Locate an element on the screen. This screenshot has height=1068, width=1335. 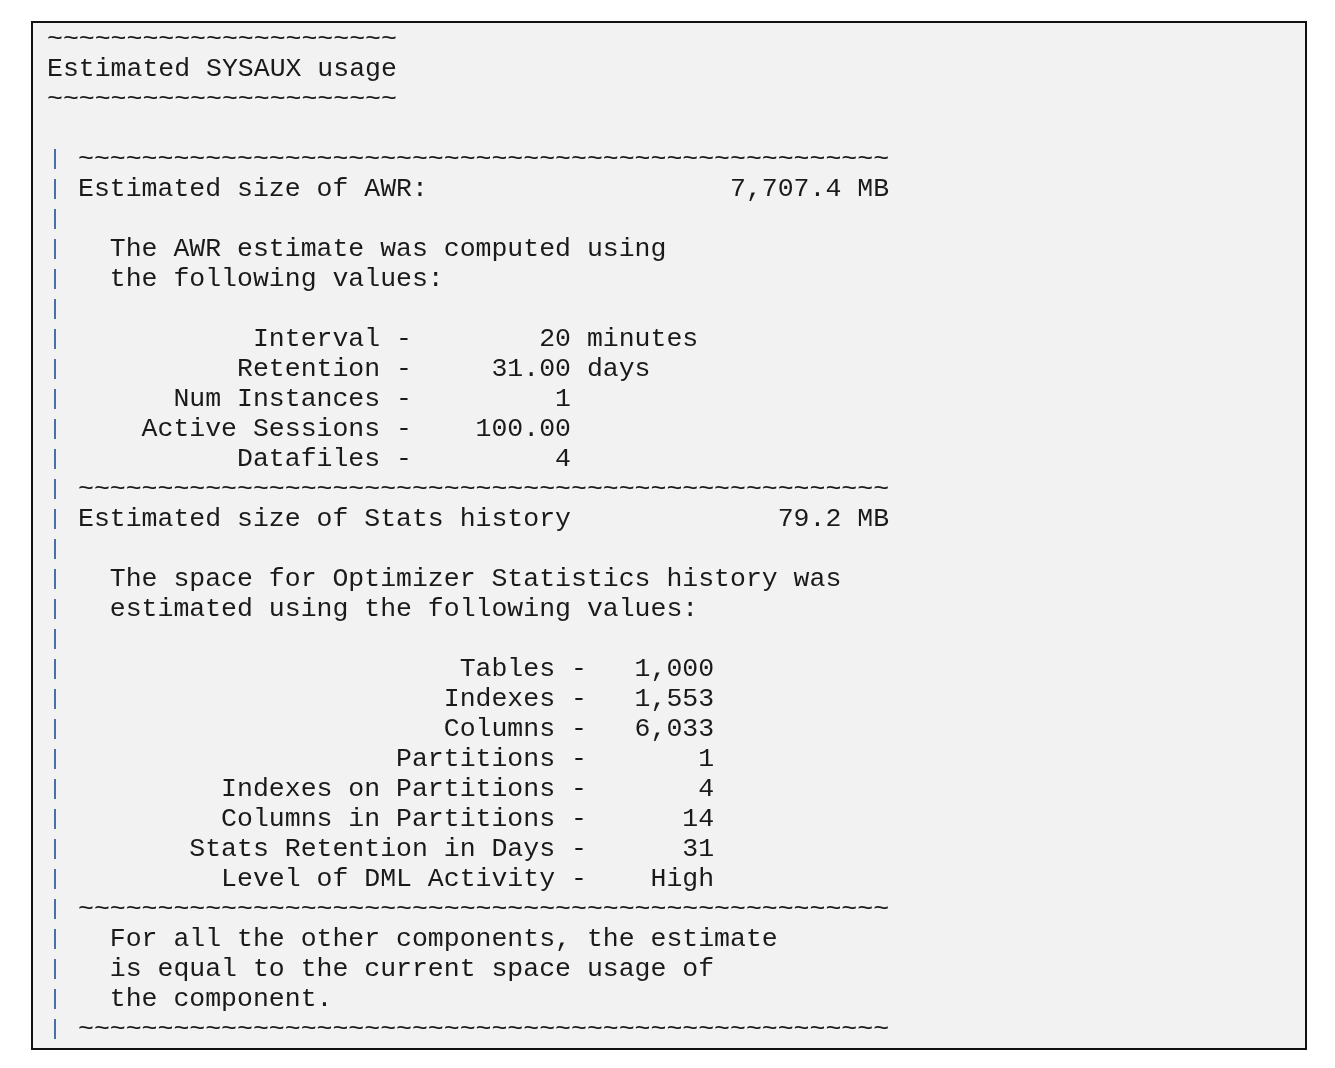
report-line: The AWR estimate was computed using is located at coordinates (387, 249).